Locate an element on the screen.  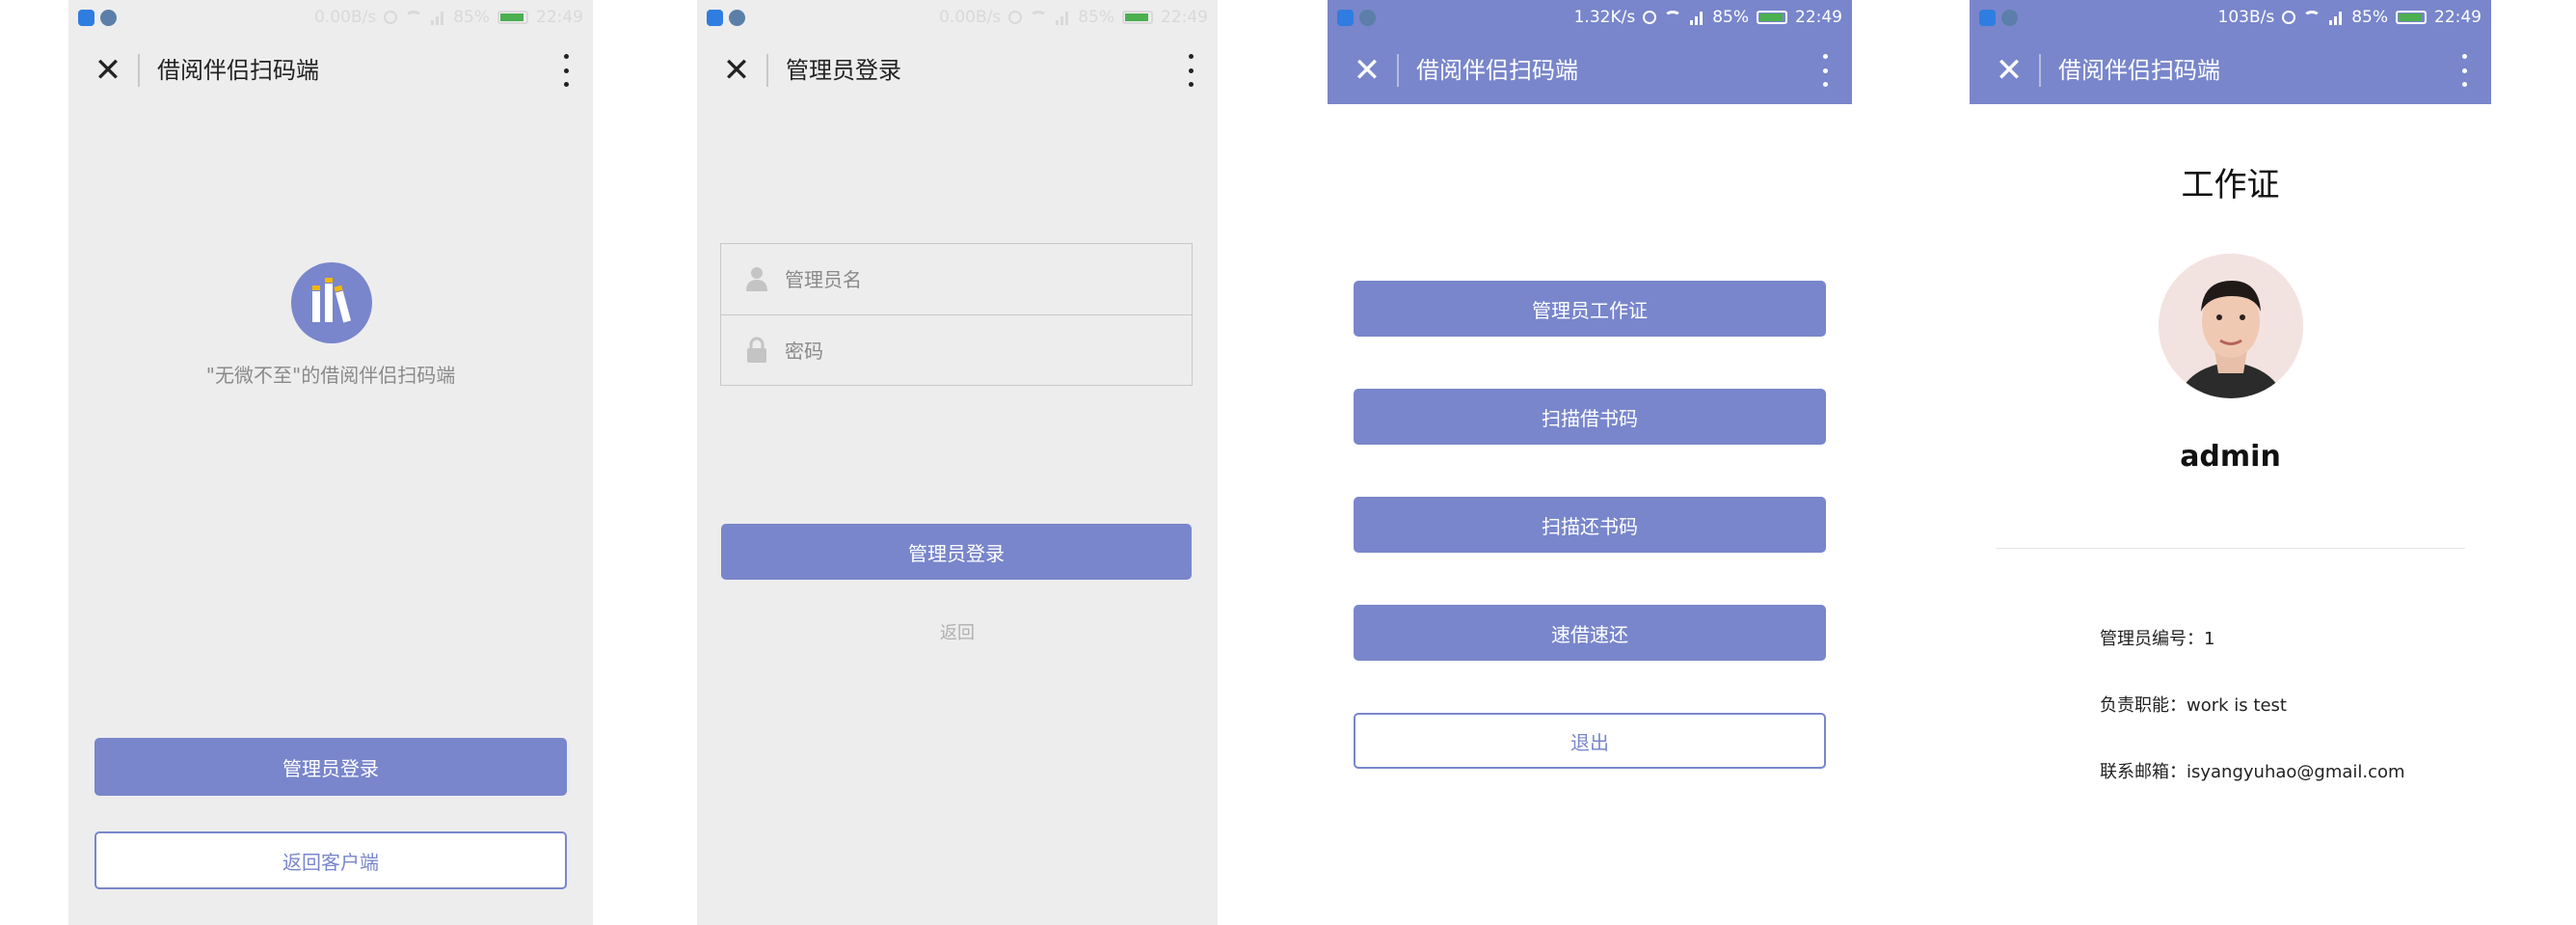
back-link: 返回 is located at coordinates (958, 632).